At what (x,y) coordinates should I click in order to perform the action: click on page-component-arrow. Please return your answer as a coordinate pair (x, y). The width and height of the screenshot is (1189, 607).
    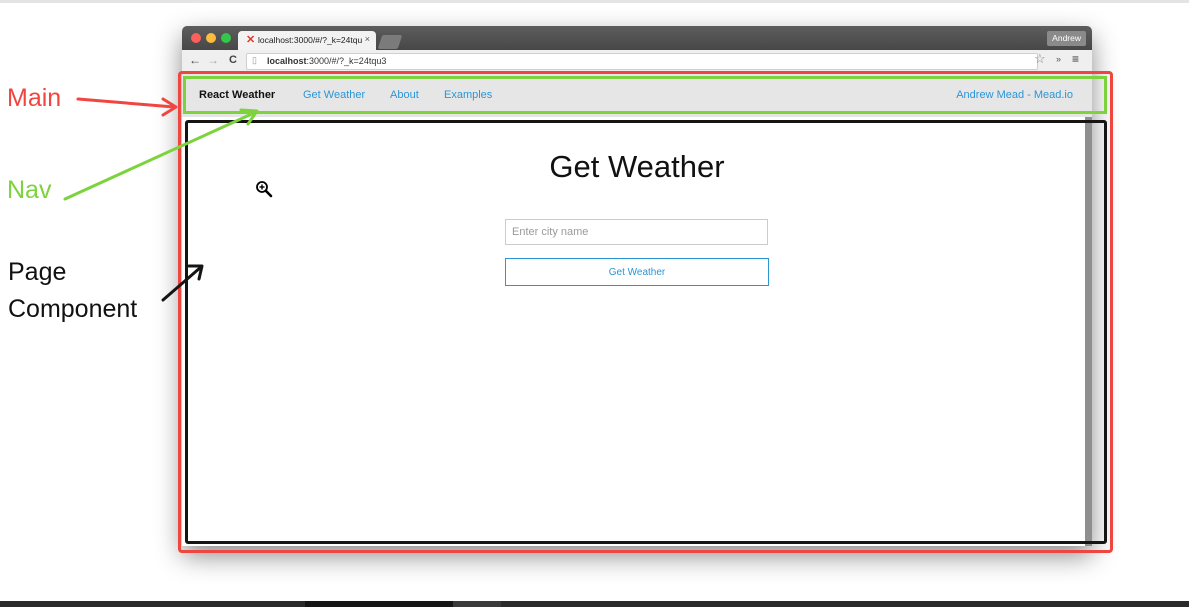
    Looking at the image, I should click on (182, 283).